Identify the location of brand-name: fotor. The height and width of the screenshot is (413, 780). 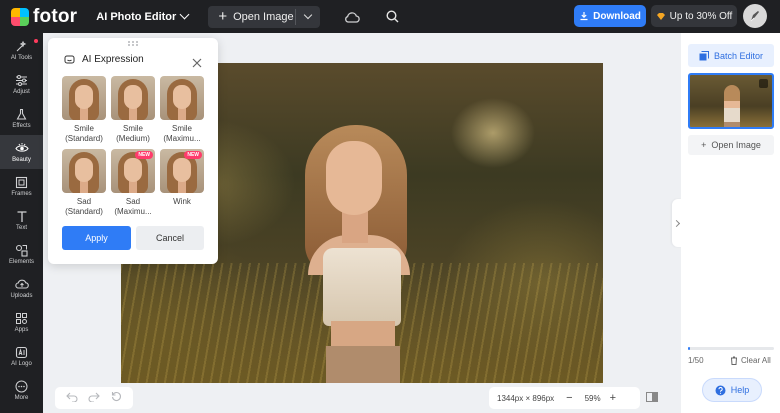
(55, 16).